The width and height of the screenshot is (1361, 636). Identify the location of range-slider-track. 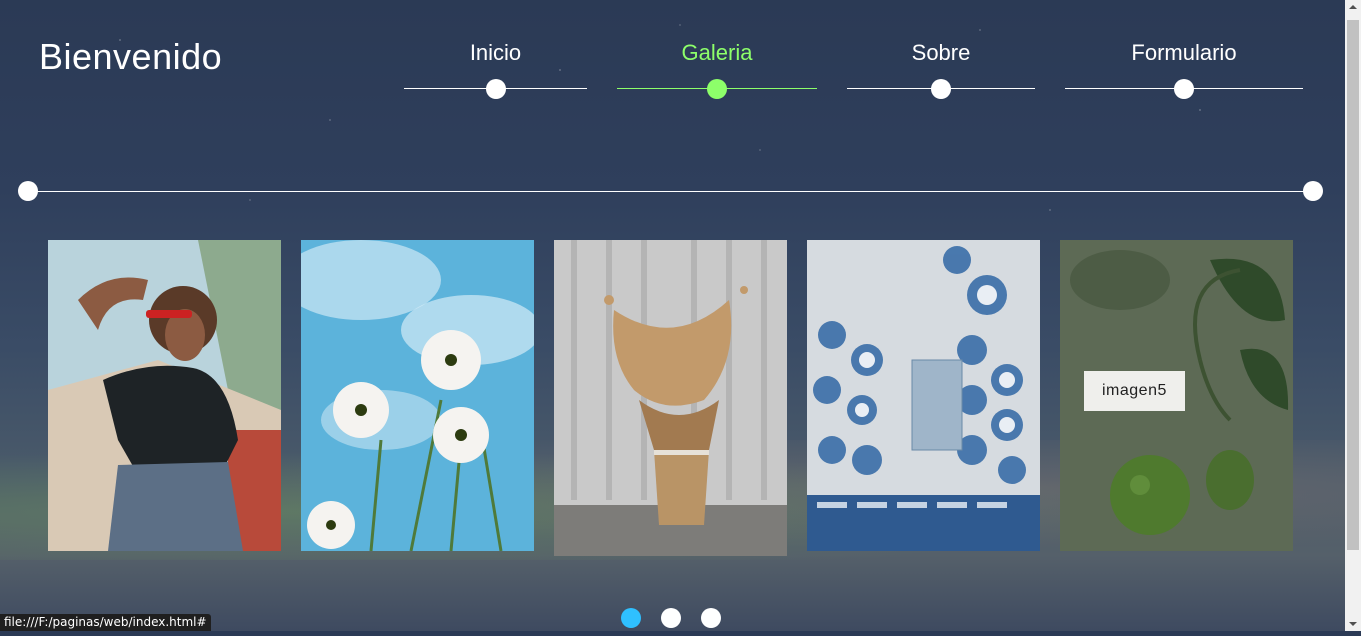
(670, 191).